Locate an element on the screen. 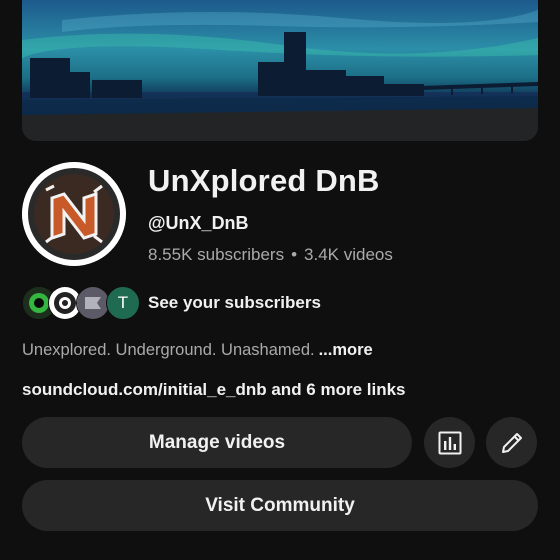 The width and height of the screenshot is (560, 560). channel-name: UnXplored DnB is located at coordinates (264, 180).